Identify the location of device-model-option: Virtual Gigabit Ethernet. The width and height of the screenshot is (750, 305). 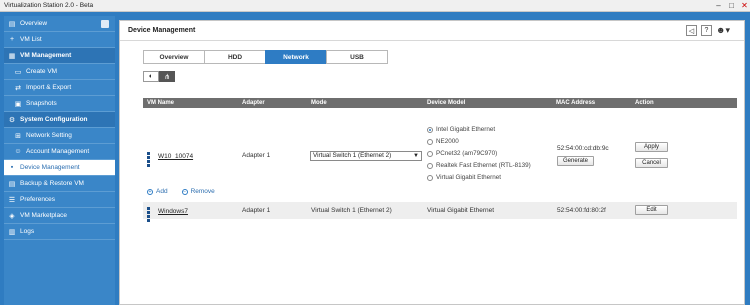
(464, 177).